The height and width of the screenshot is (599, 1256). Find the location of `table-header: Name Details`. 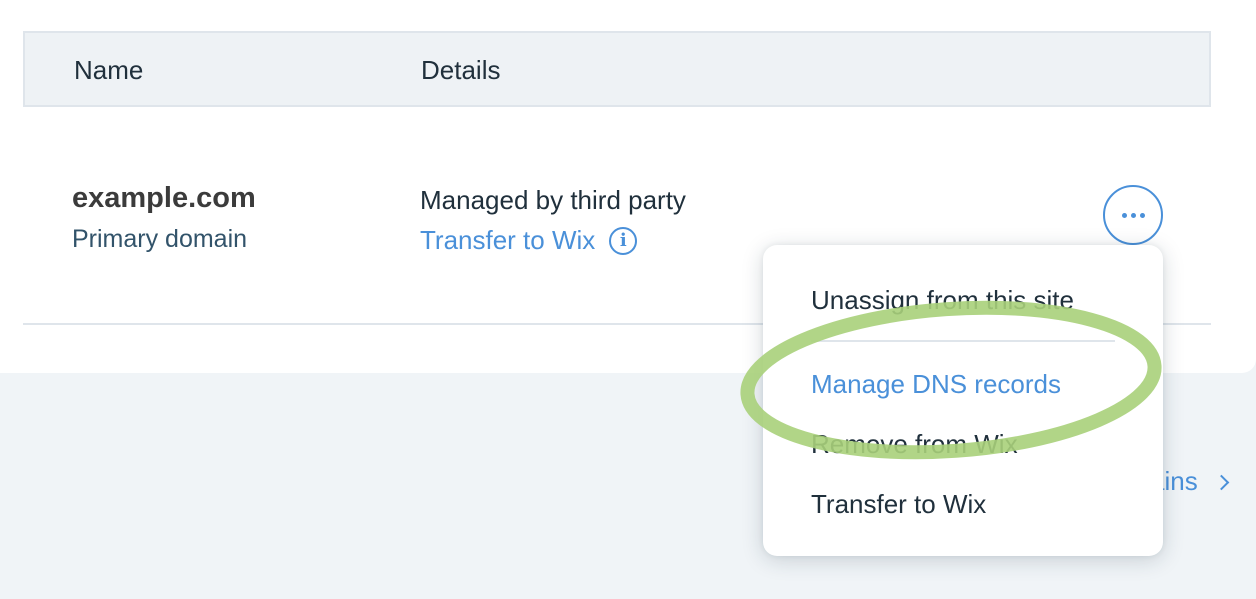

table-header: Name Details is located at coordinates (617, 69).